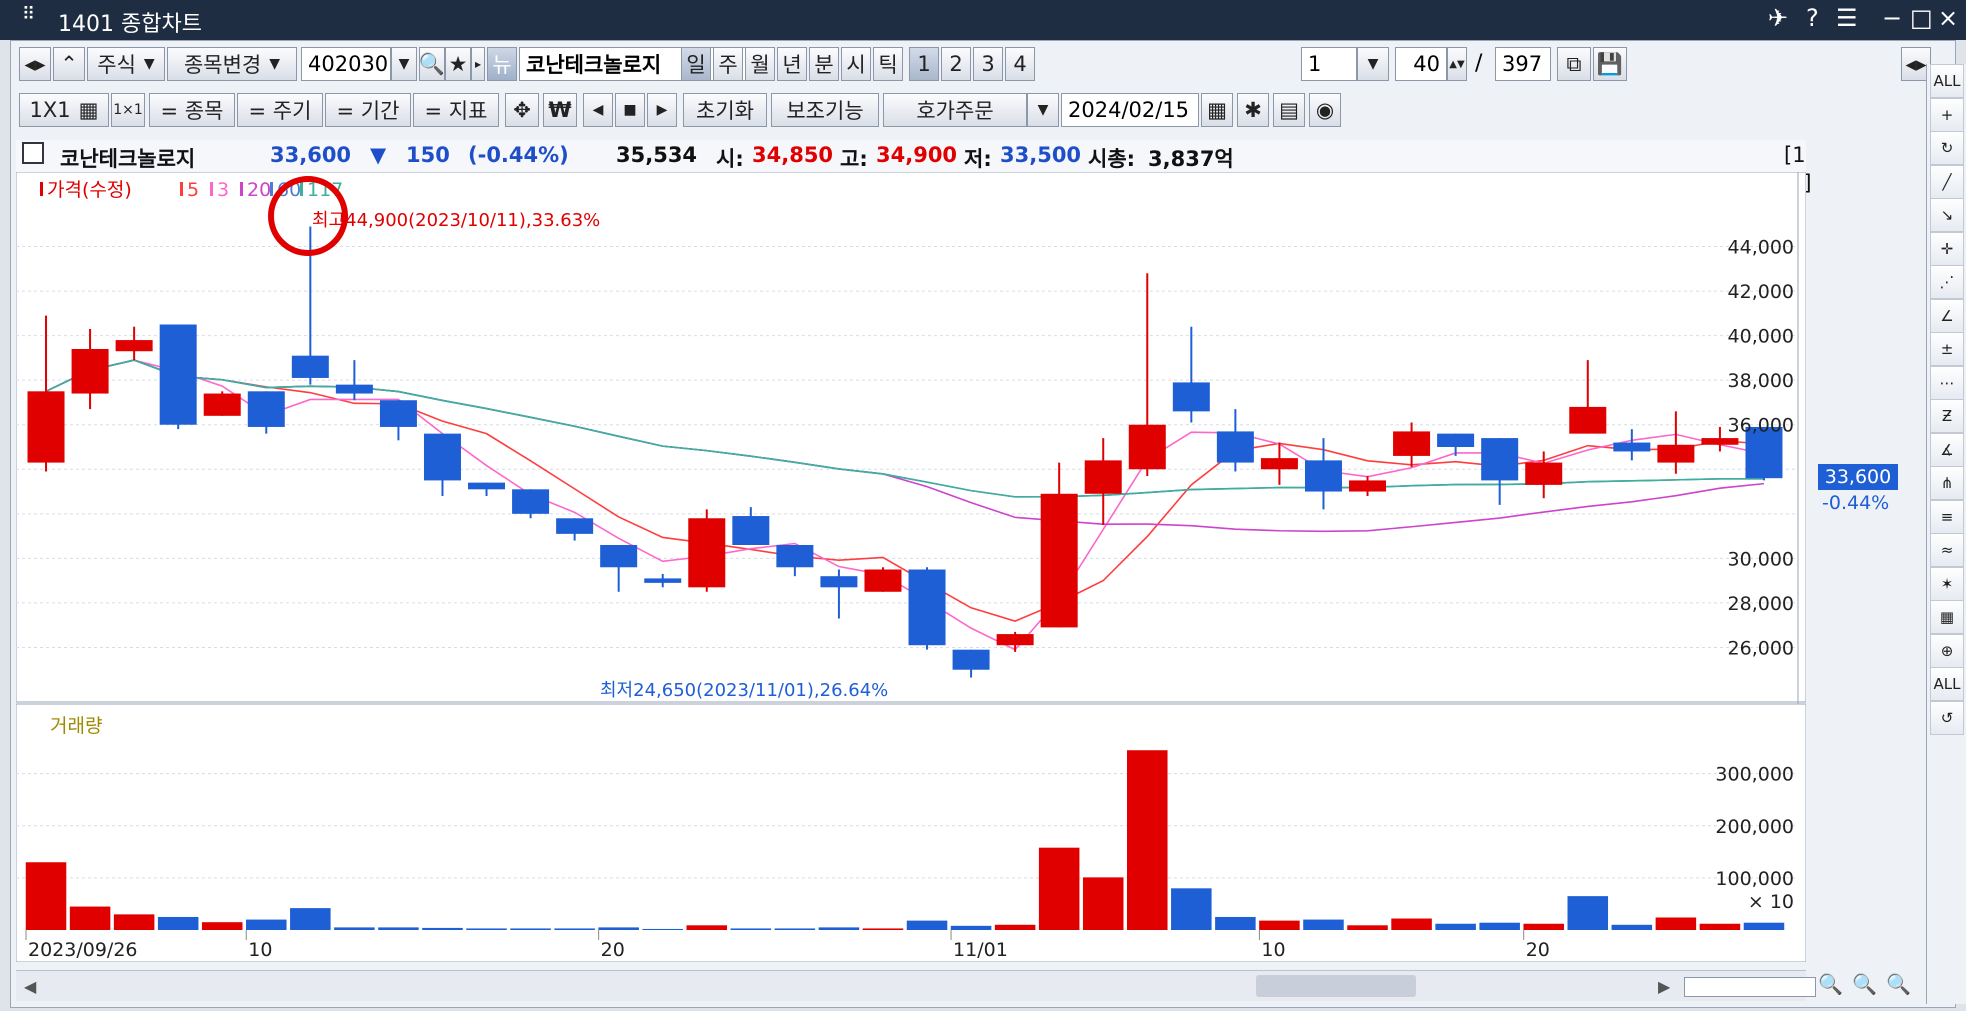  I want to click on cycle-sync-button: = 주기, so click(280, 110).